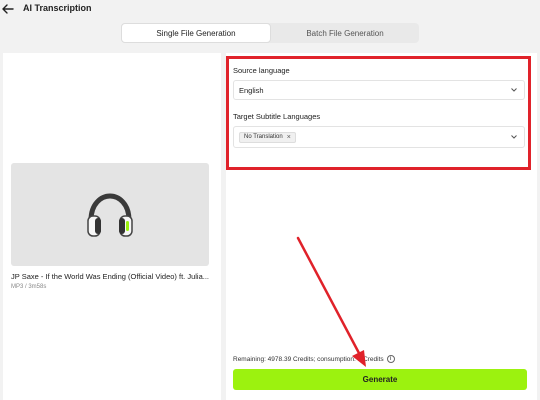 Image resolution: width=540 pixels, height=400 pixels. I want to click on tab-single-file: Single File Generation, so click(196, 33).